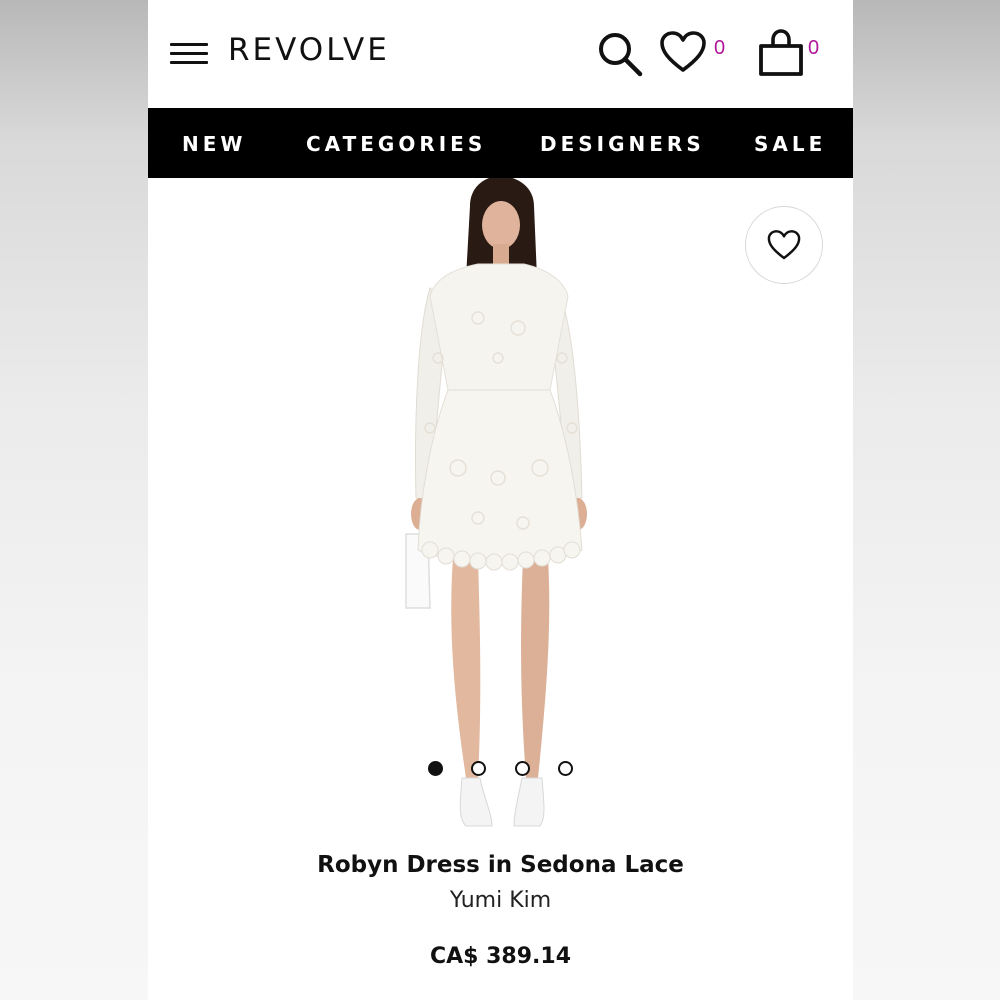 The width and height of the screenshot is (1000, 1000). Describe the element at coordinates (500, 865) in the screenshot. I see `product-title: Robyn Dress in Sedona Lace` at that location.